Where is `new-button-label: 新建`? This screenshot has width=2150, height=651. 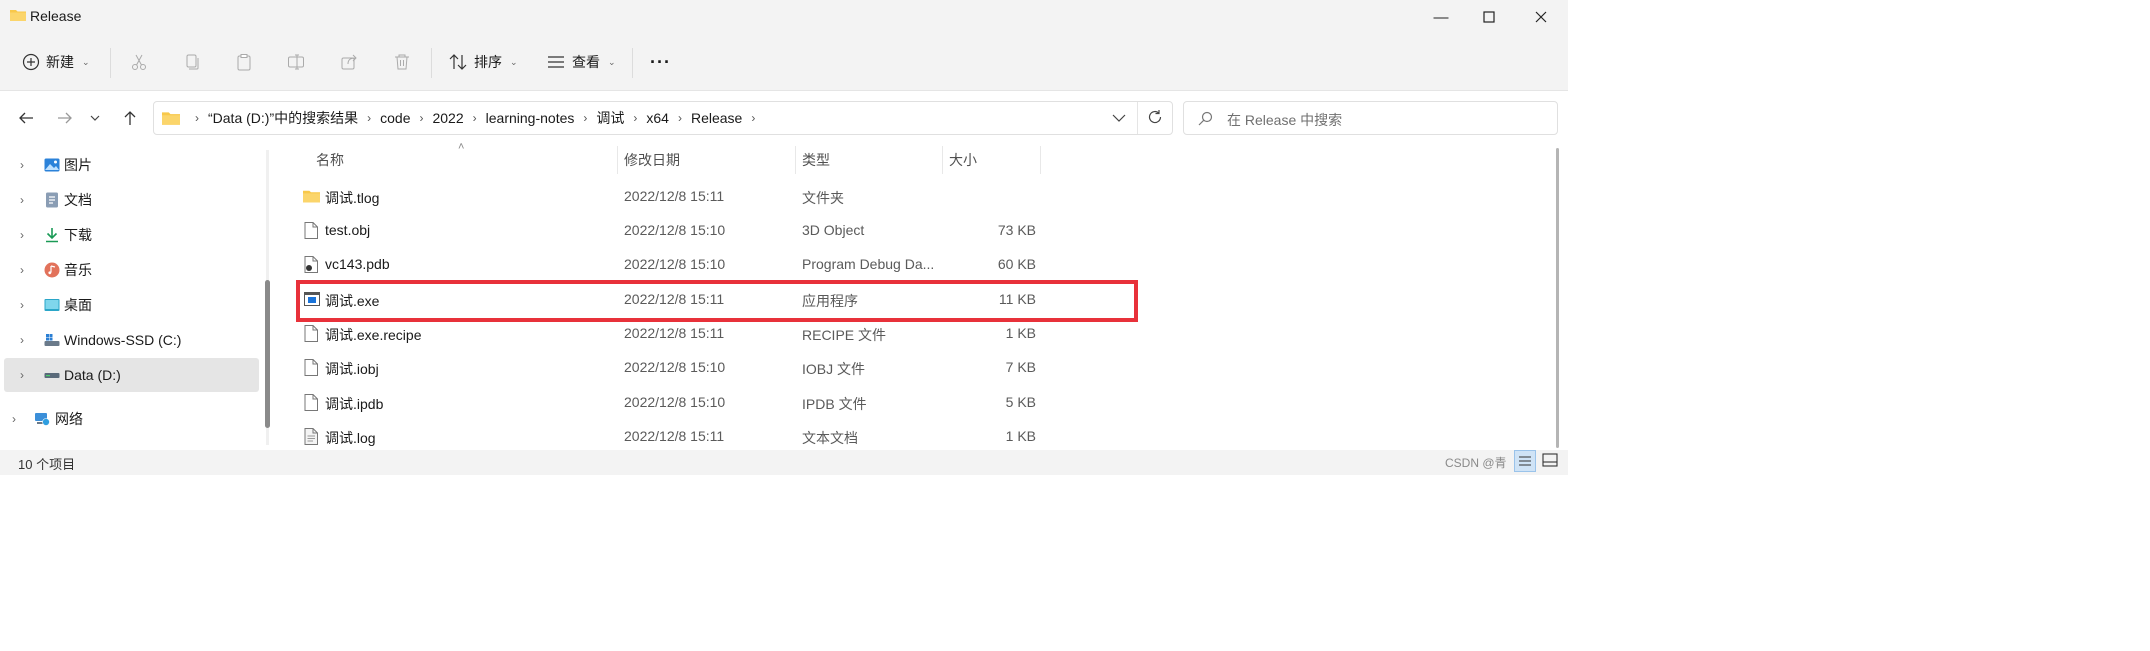 new-button-label: 新建 is located at coordinates (60, 62).